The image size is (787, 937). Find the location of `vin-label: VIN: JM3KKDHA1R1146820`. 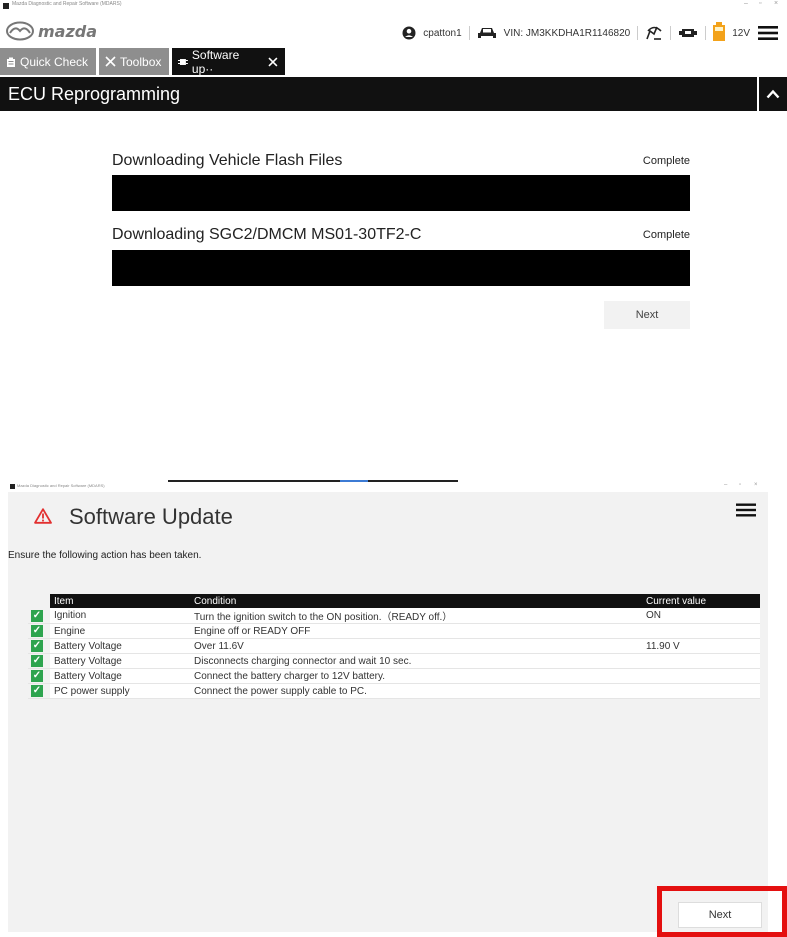

vin-label: VIN: JM3KKDHA1R1146820 is located at coordinates (567, 33).